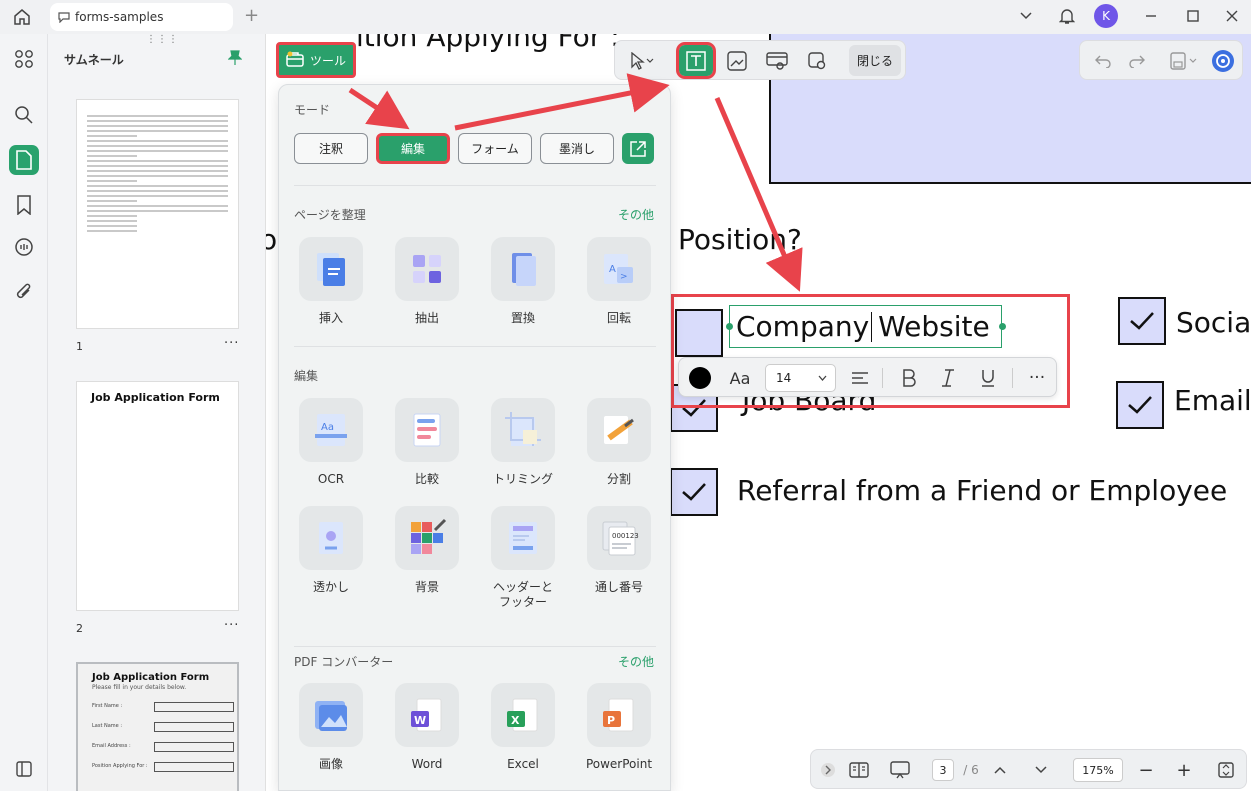  I want to click on toolbox-icon, so click(295, 60).